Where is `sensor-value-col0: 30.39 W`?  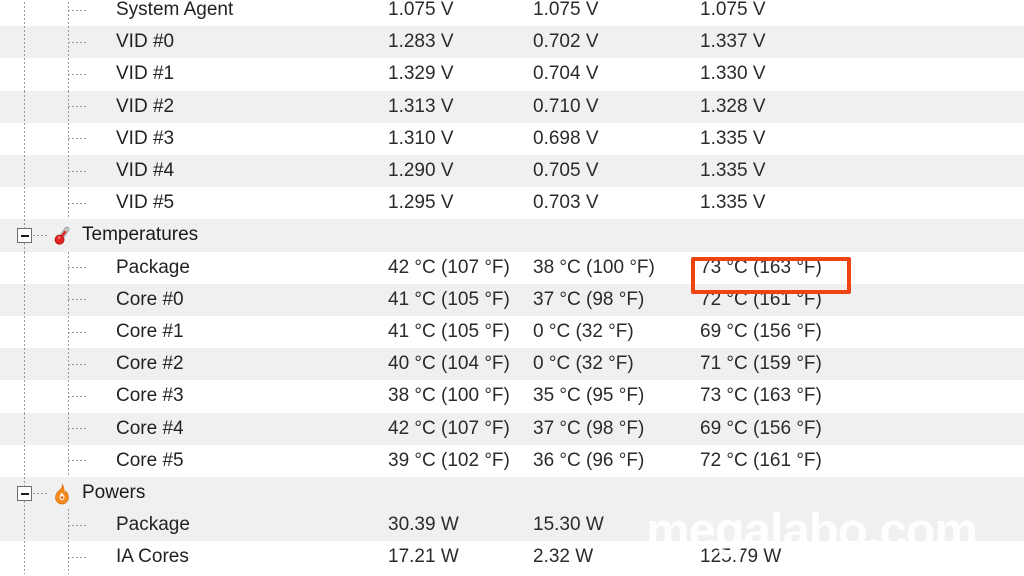
sensor-value-col0: 30.39 W is located at coordinates (423, 525).